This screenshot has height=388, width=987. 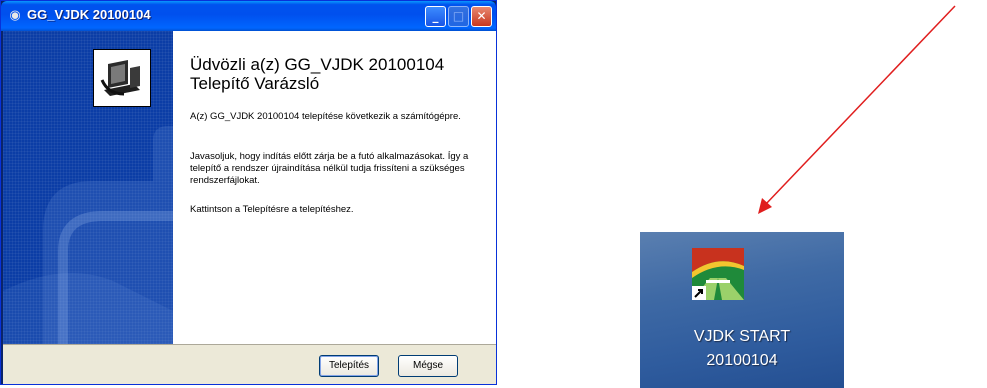 What do you see at coordinates (272, 209) in the screenshot?
I see `instruction-paragraph: Kattintson a Telepítésre a telepítéshez.` at bounding box center [272, 209].